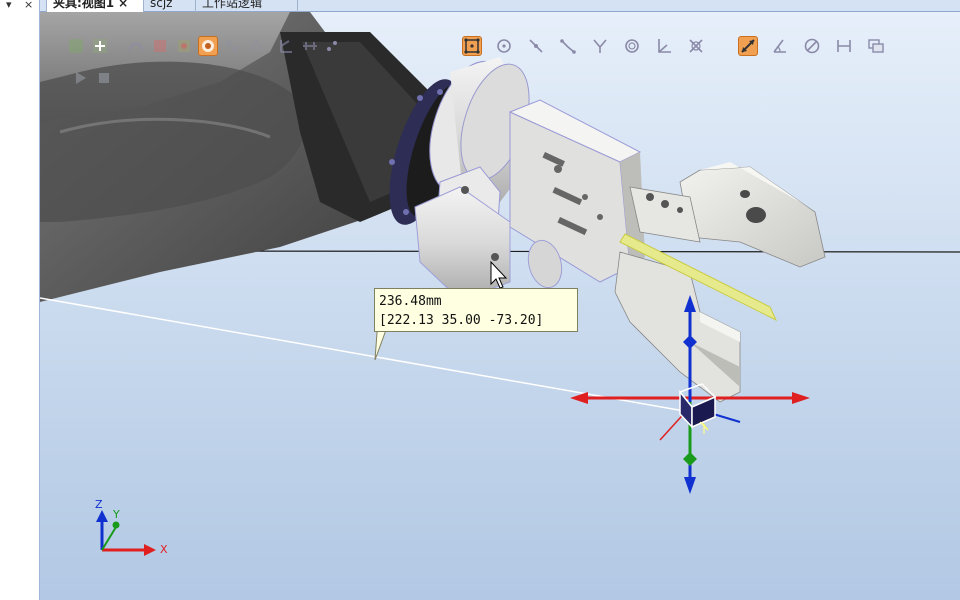 The image size is (960, 600). Describe the element at coordinates (579, 398) in the screenshot. I see `gizmo-x-arrow-neg` at that location.